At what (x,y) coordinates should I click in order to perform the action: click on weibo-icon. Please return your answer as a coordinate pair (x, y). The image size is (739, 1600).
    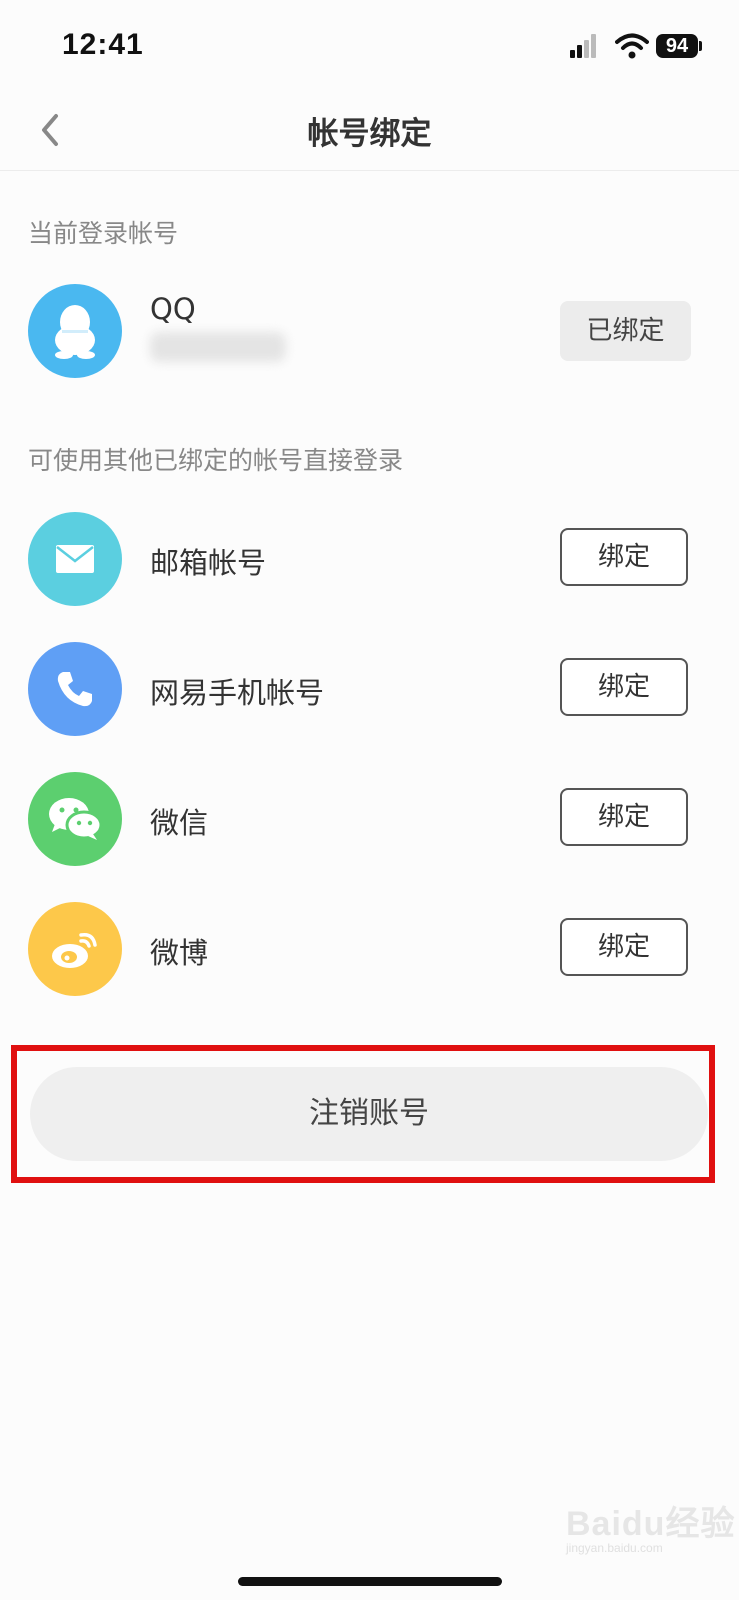
    Looking at the image, I should click on (75, 949).